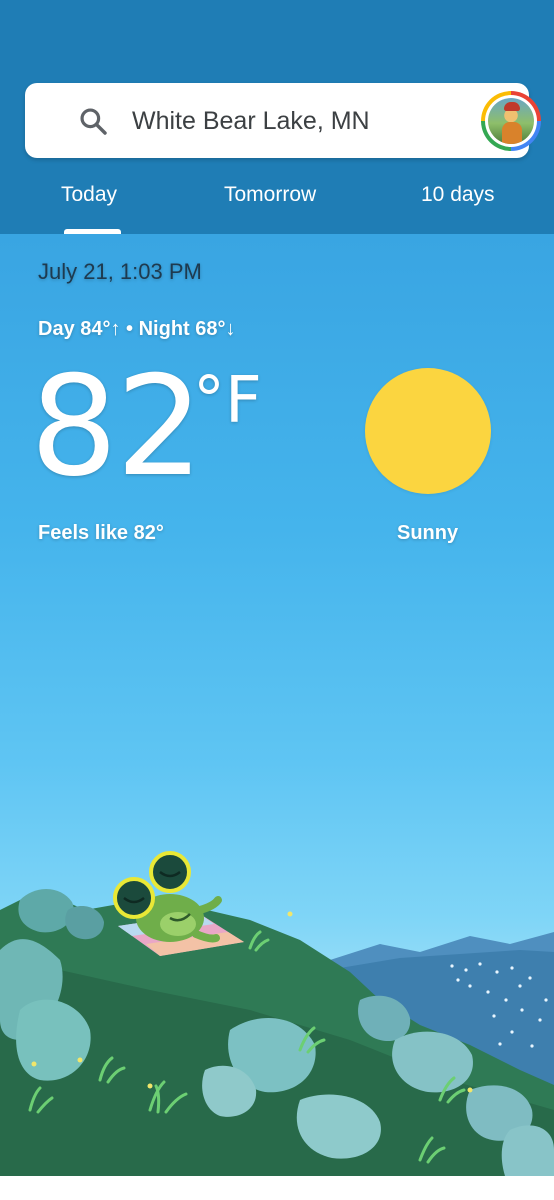  What do you see at coordinates (92, 231) in the screenshot?
I see `selected-tab-indicator` at bounding box center [92, 231].